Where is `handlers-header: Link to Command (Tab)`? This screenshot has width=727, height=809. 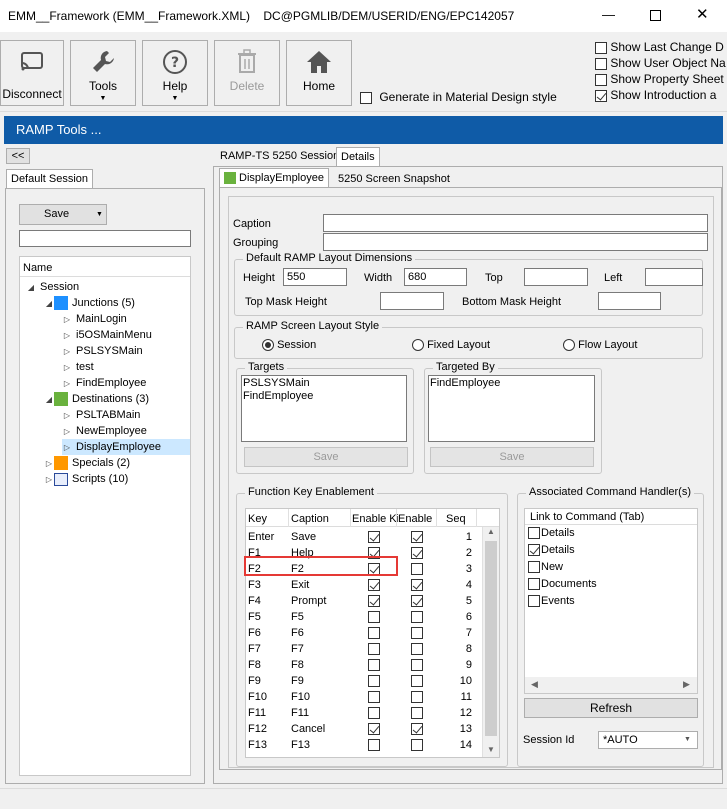
handlers-header: Link to Command (Tab) is located at coordinates (611, 517).